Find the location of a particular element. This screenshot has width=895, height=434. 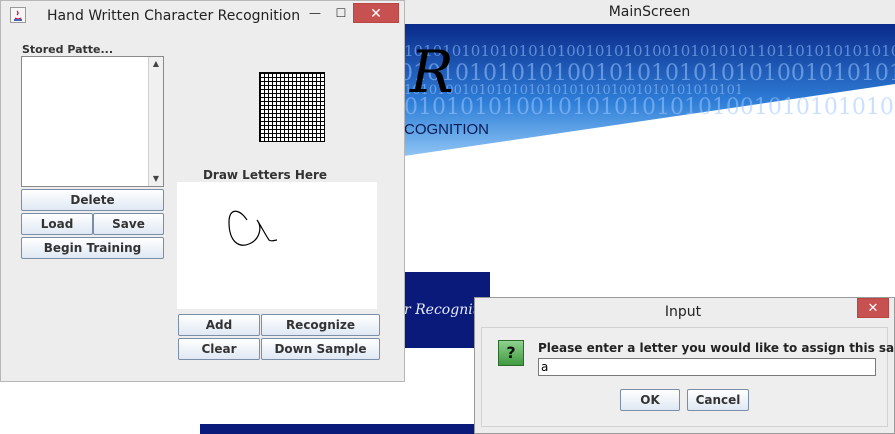

recognize-button: Recognize is located at coordinates (320, 325).